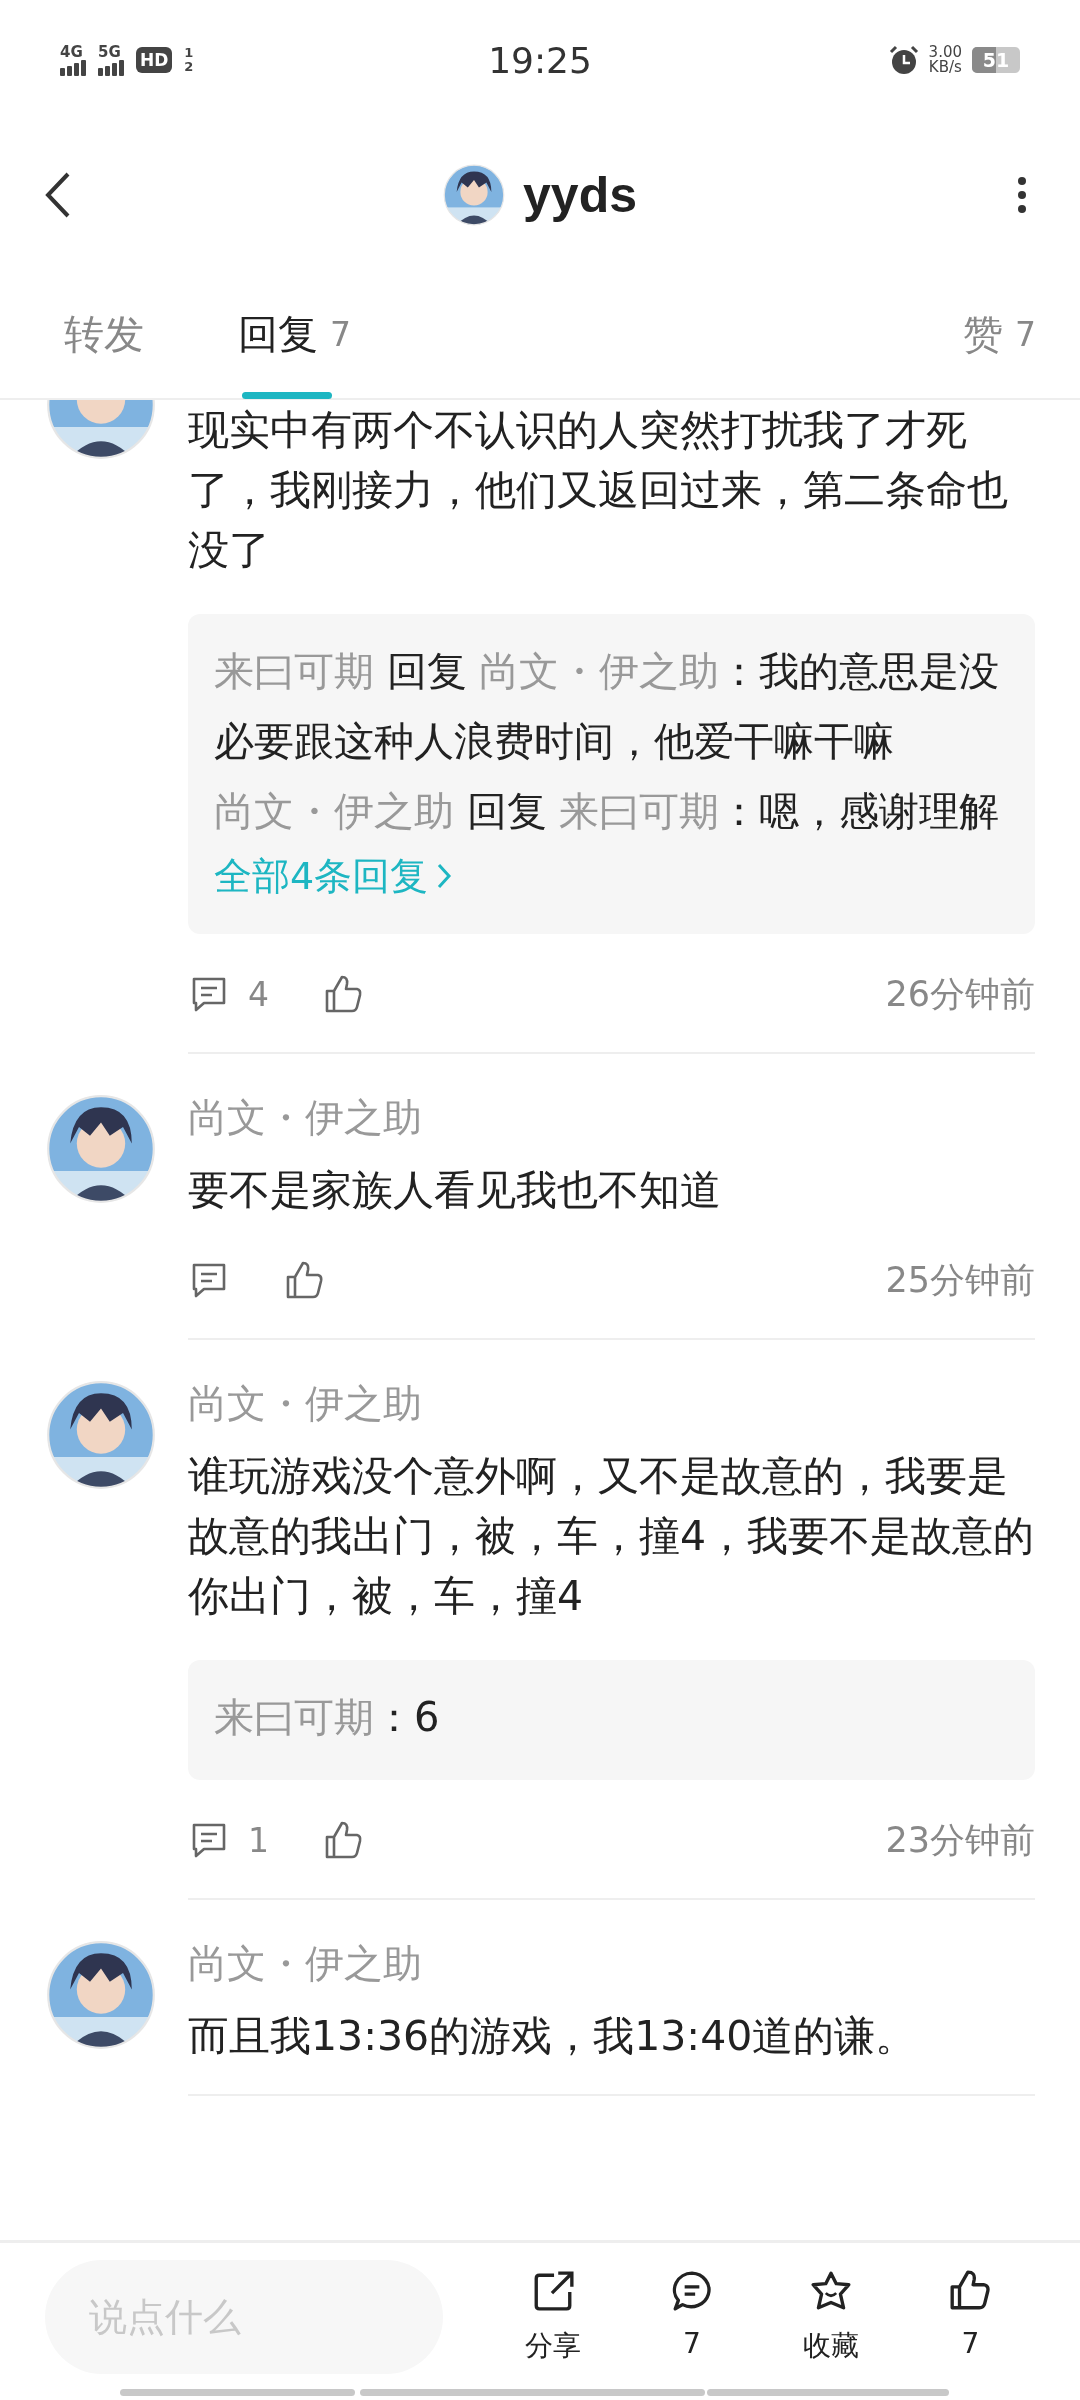  I want to click on share-button: 分享, so click(552, 2316).